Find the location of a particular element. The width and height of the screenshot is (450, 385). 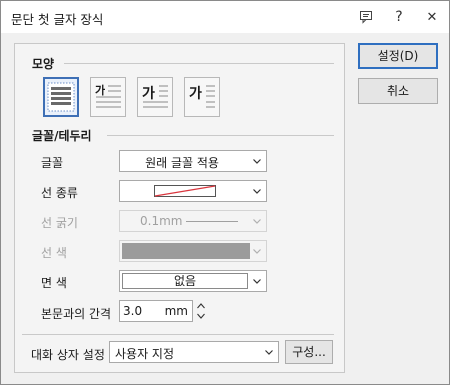

shape-option-margin: 가 is located at coordinates (202, 97).